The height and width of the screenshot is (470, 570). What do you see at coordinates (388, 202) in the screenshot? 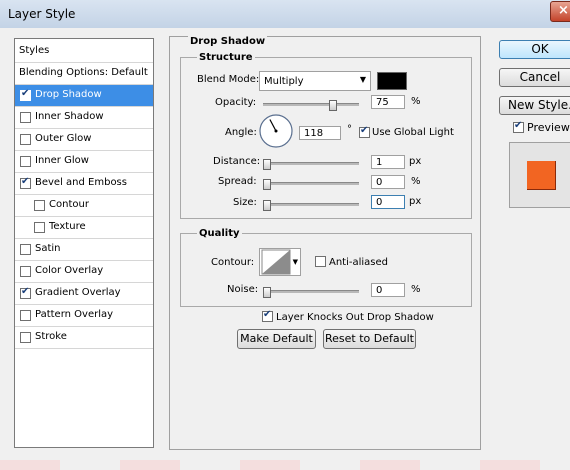
I see `size-input: 0` at bounding box center [388, 202].